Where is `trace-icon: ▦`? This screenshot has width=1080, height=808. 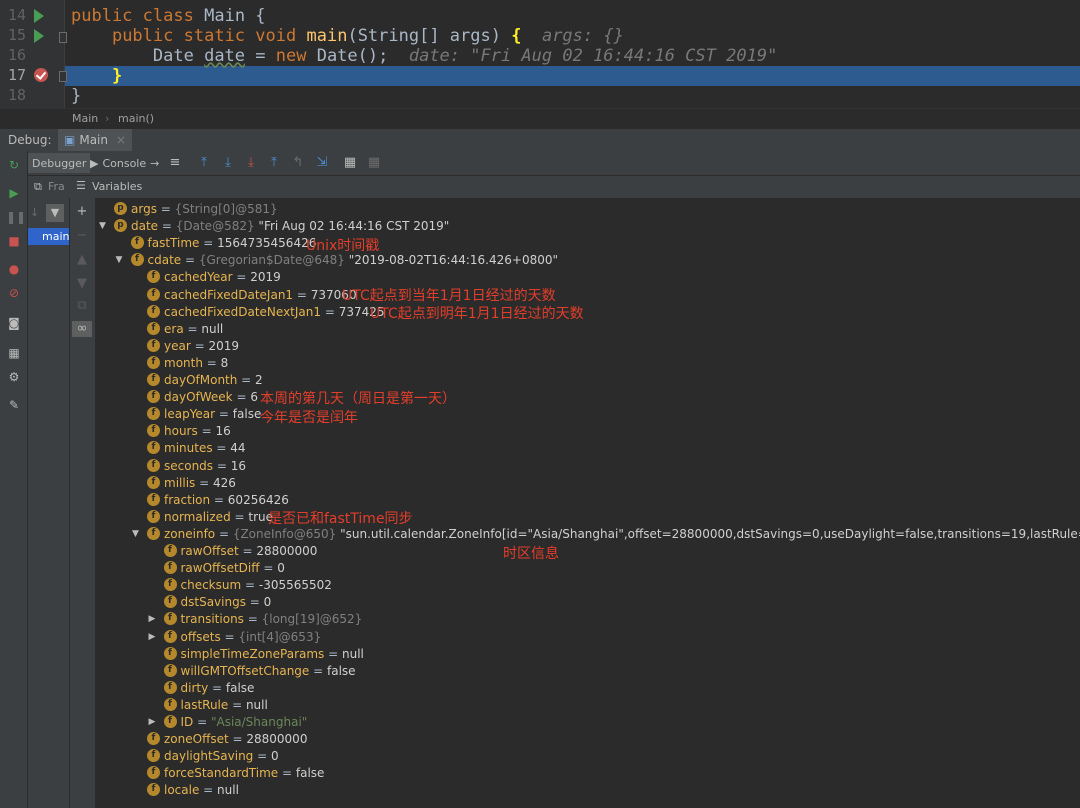 trace-icon: ▦ is located at coordinates (374, 163).